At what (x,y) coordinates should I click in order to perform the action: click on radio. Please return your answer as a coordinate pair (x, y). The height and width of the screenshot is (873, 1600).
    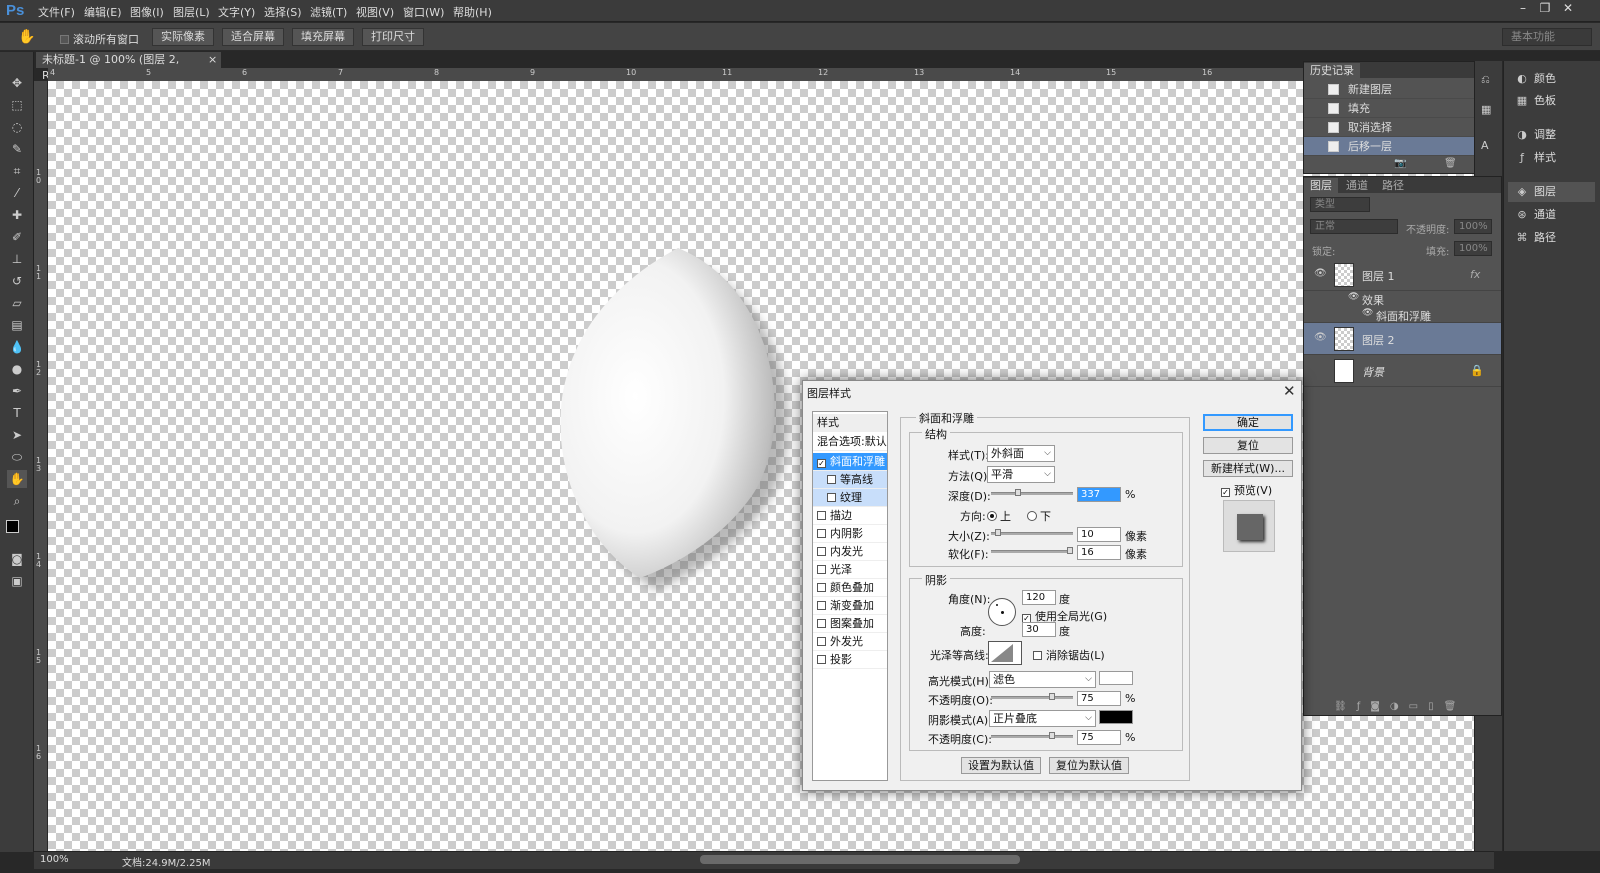
    Looking at the image, I should click on (1032, 516).